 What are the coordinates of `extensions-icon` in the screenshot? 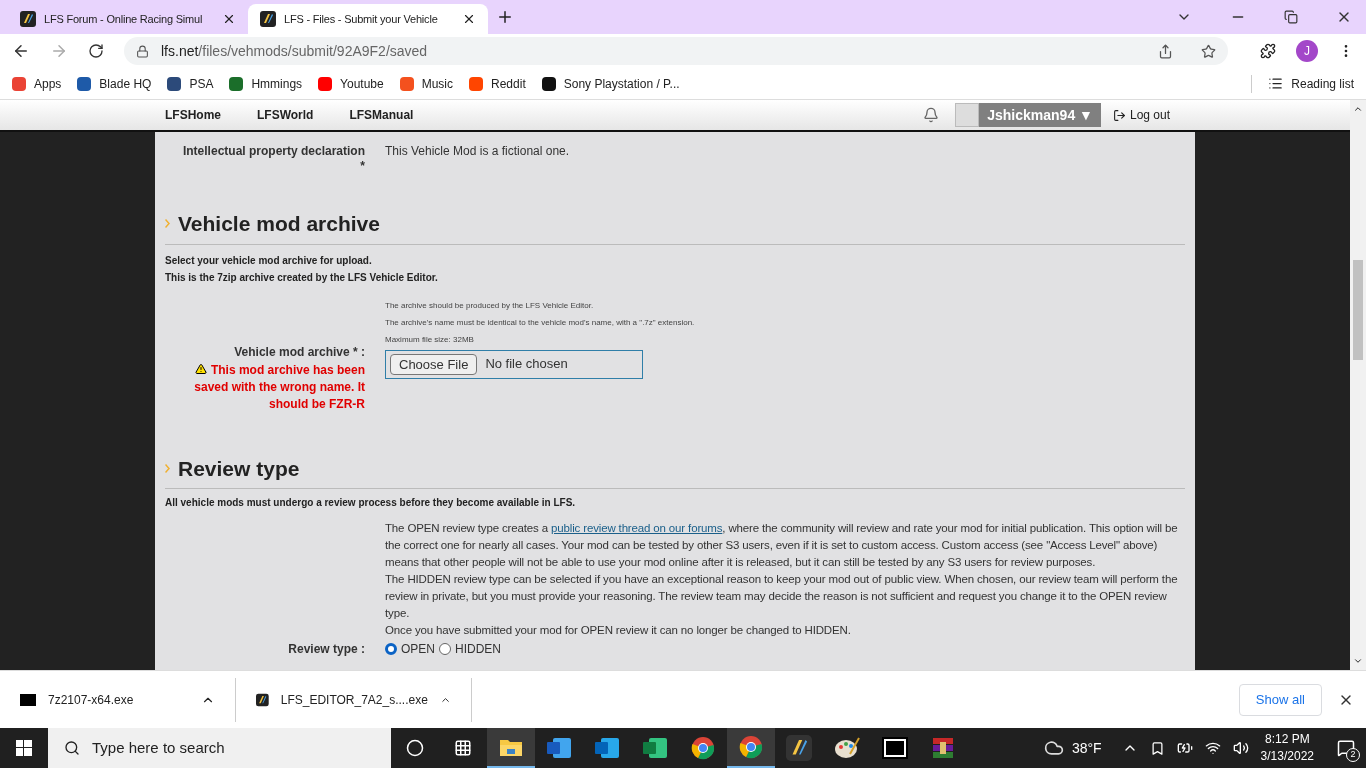 It's located at (1268, 51).